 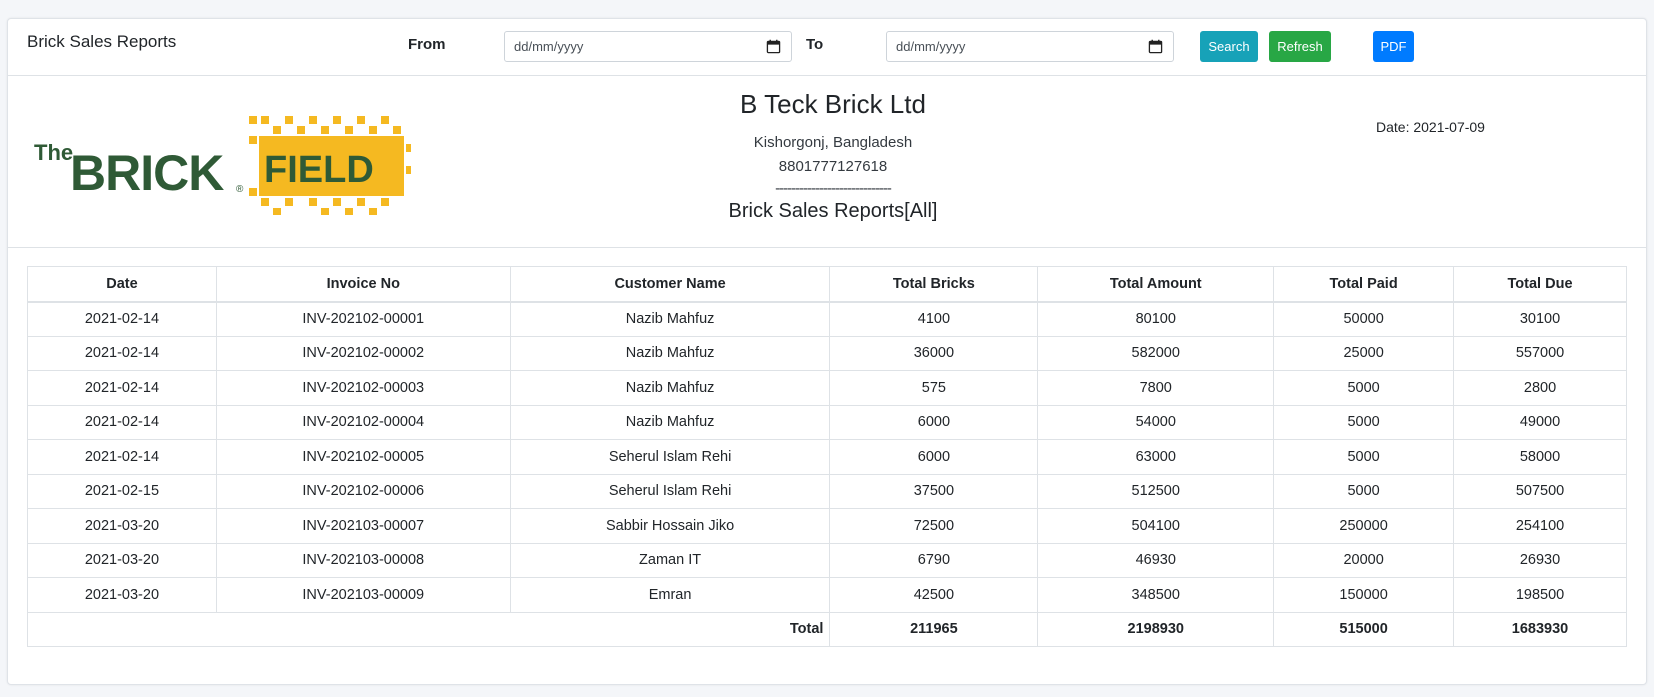 I want to click on refresh-button: Refresh, so click(x=1300, y=46).